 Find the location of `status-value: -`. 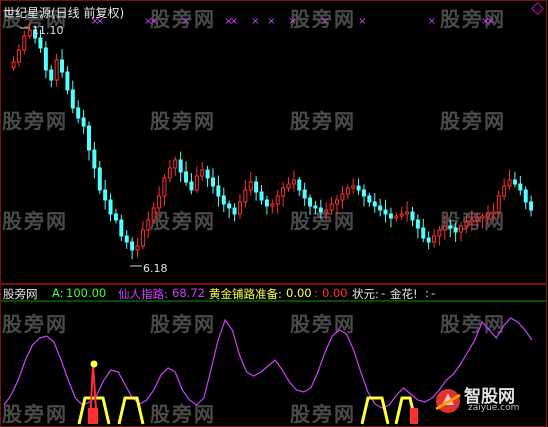

status-value: - is located at coordinates (383, 293).